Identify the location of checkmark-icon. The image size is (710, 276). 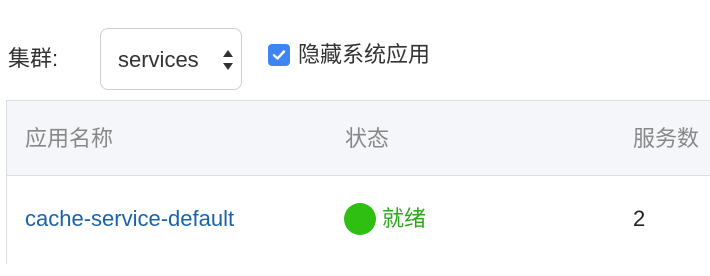
(279, 55).